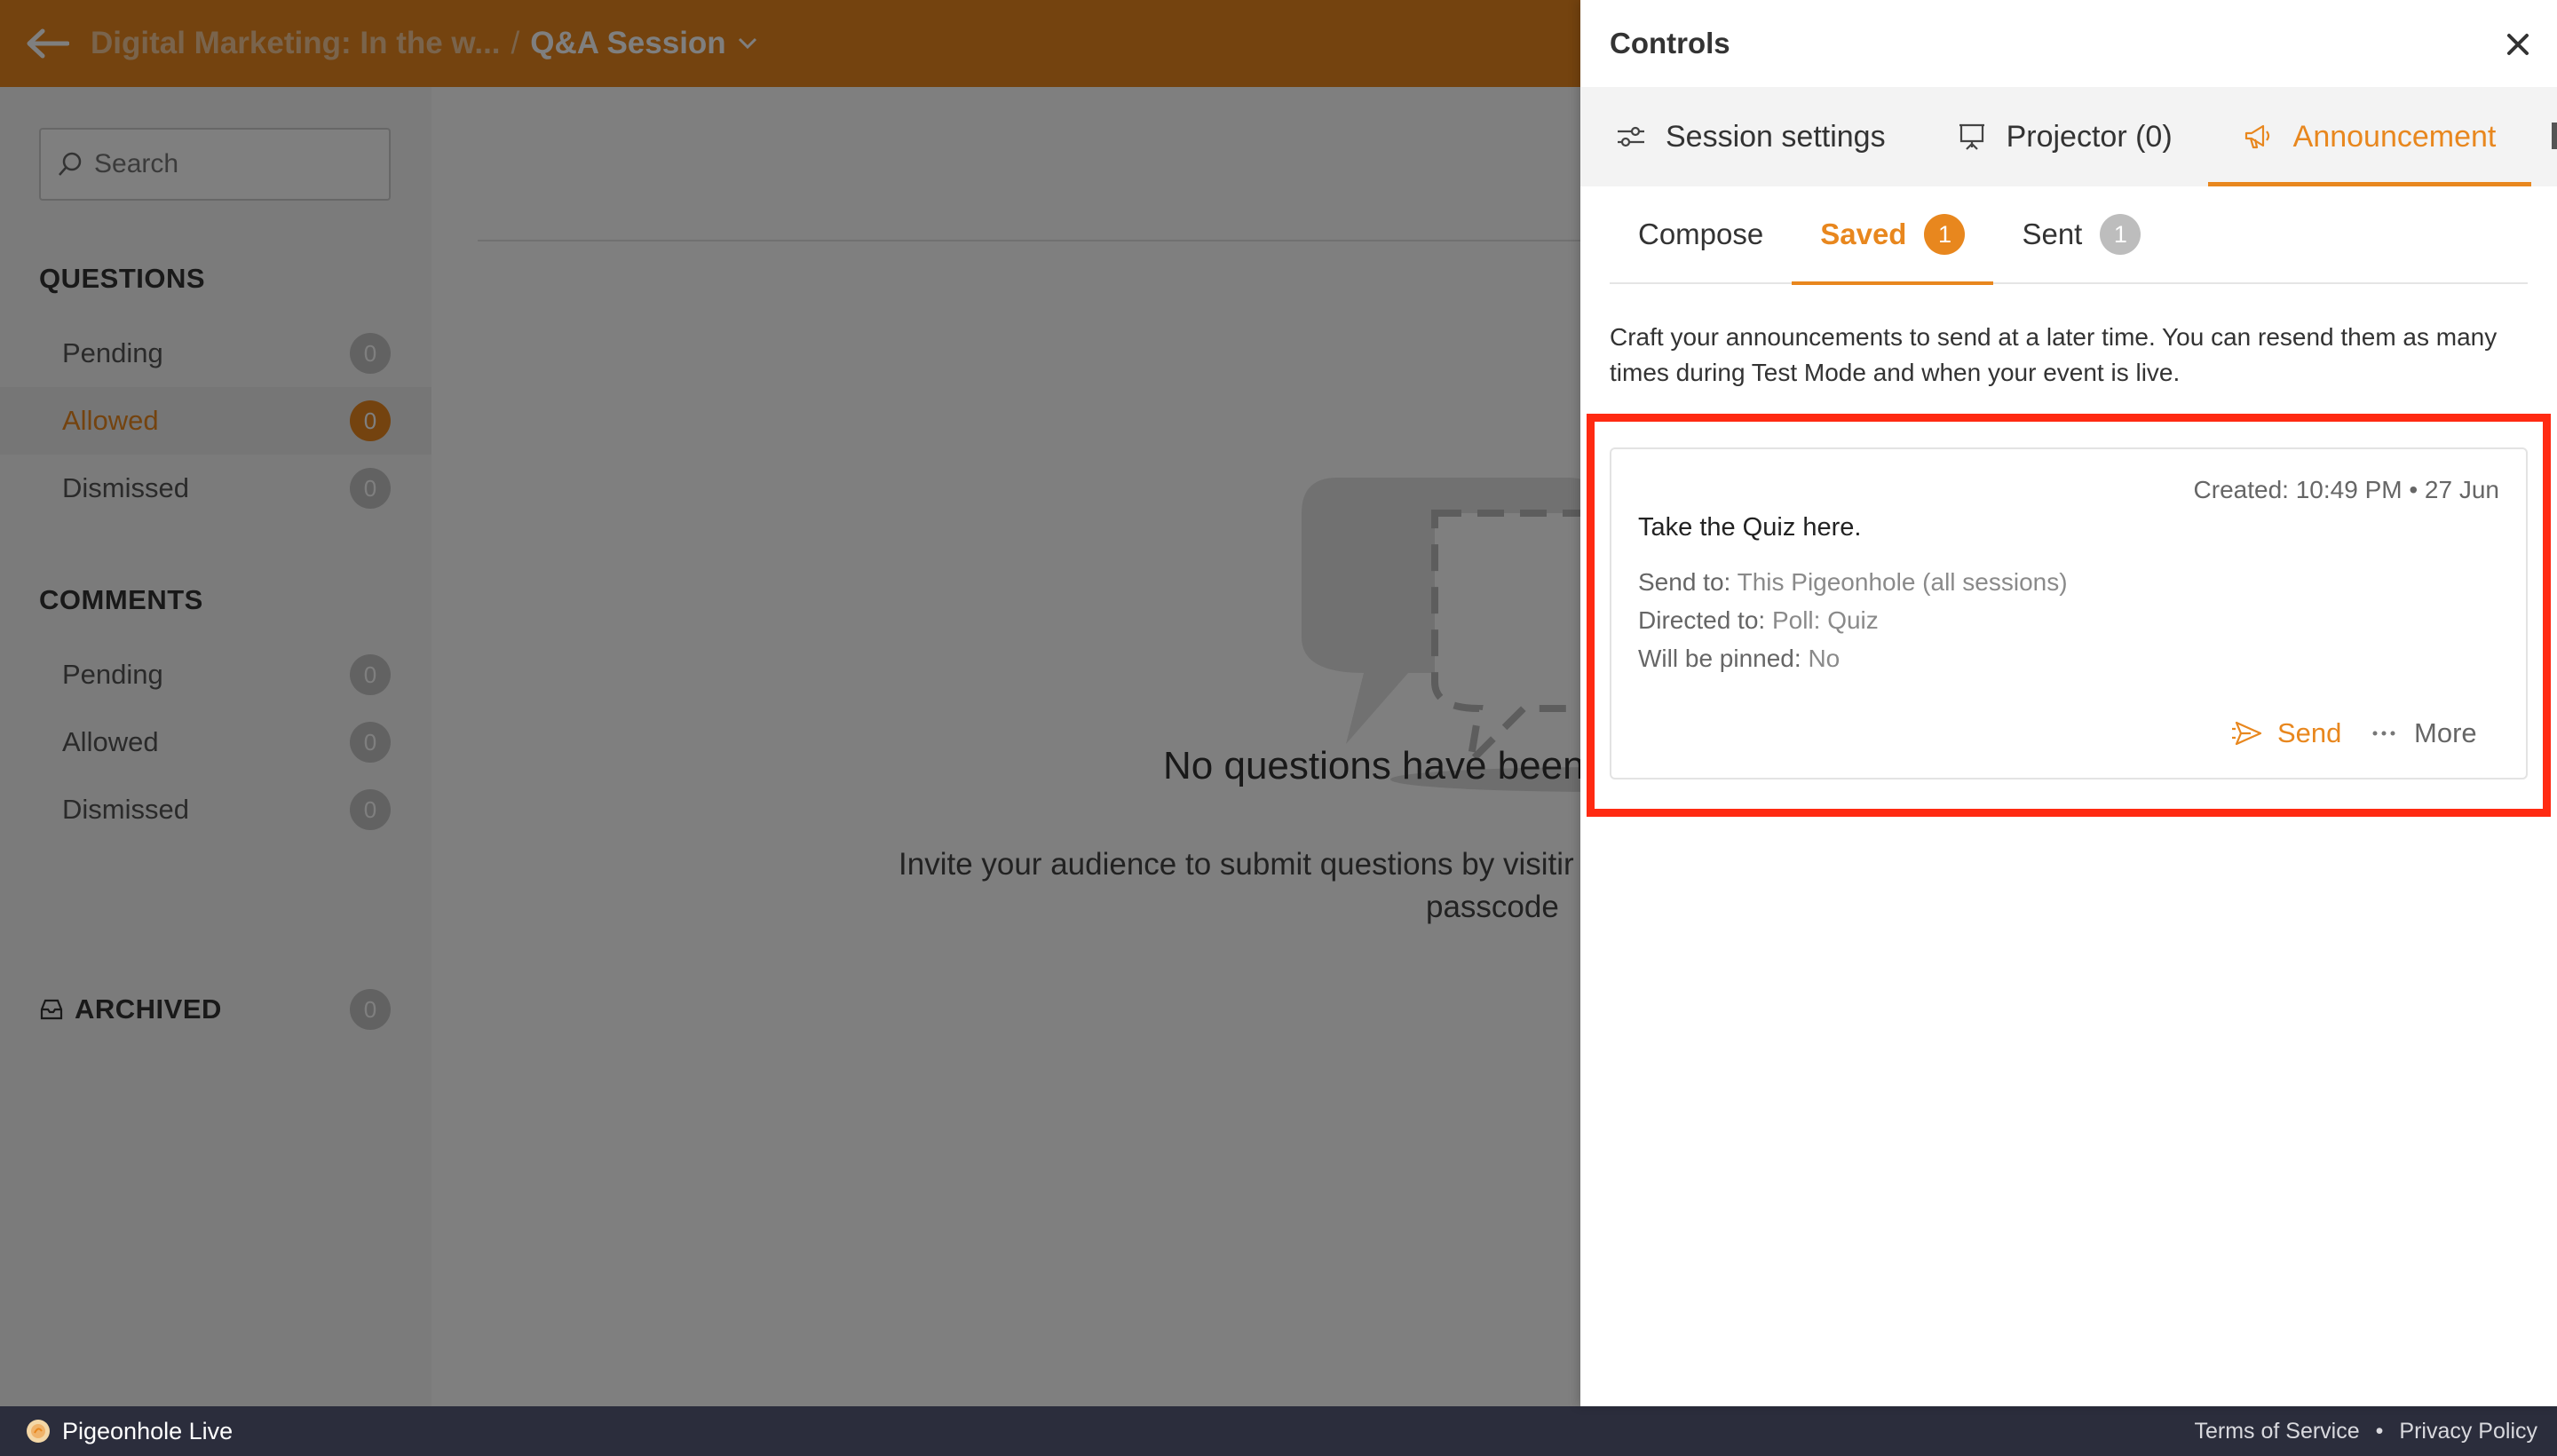 The height and width of the screenshot is (1456, 2557). What do you see at coordinates (1684, 582) in the screenshot?
I see `send-to-label: Send to:` at bounding box center [1684, 582].